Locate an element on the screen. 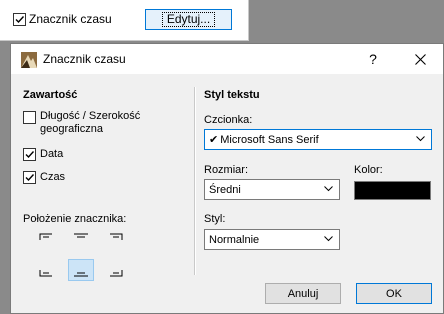 This screenshot has width=444, height=314. font-select-value: Microsoft Sans Serif is located at coordinates (269, 139).